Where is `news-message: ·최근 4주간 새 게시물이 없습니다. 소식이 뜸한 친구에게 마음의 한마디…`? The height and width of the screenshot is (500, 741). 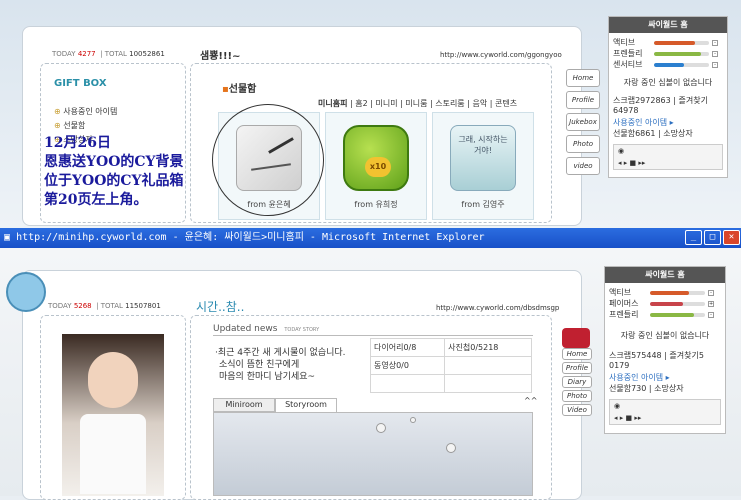
news-message: ·최근 4주간 새 게시물이 없습니다. 소식이 뜸한 친구에게 마음의 한마디… is located at coordinates (280, 365).